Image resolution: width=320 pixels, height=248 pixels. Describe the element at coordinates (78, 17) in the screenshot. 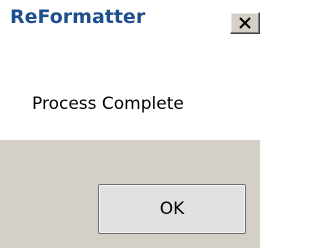

I see `window-title: ReFormatter` at that location.